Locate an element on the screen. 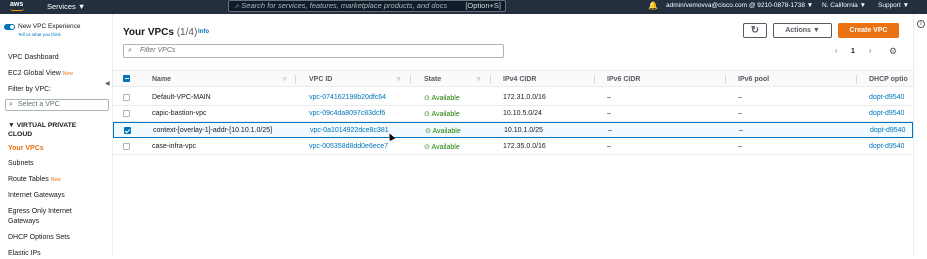 The height and width of the screenshot is (259, 927). region-menu: N. California ▼ is located at coordinates (844, 5).